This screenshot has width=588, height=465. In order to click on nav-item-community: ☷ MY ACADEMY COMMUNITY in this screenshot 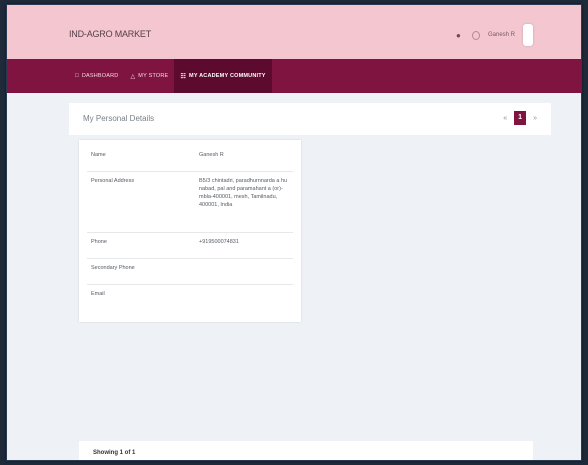, I will do `click(223, 76)`.